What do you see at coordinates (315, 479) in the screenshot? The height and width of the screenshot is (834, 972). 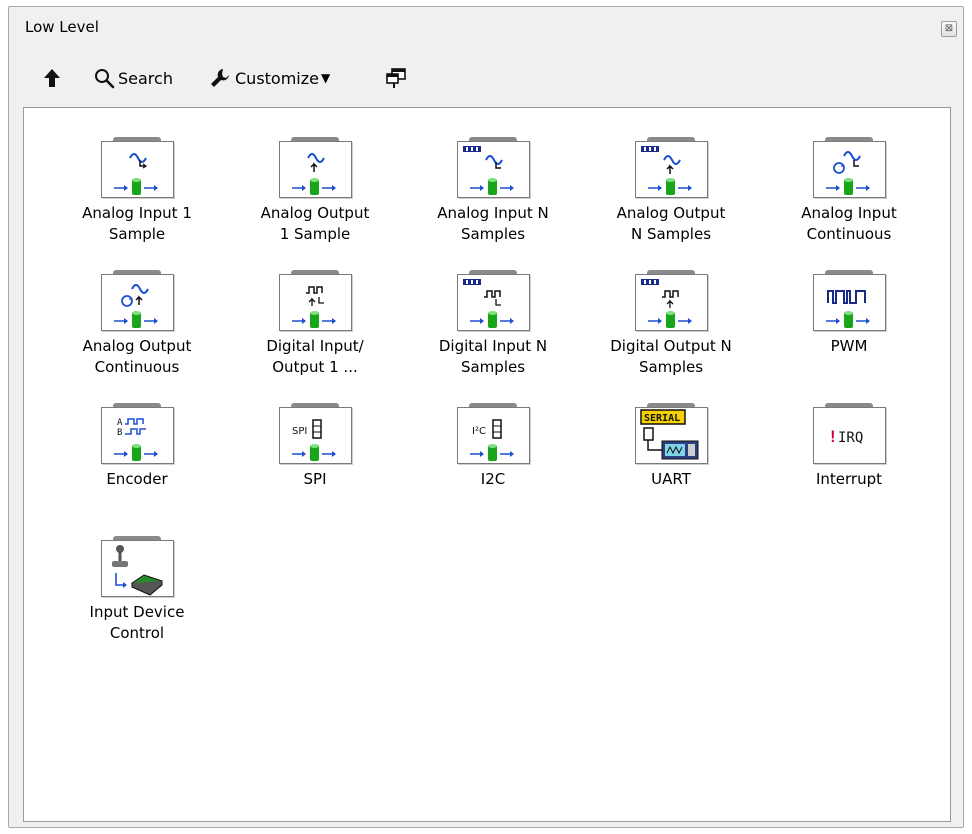 I see `item-label-line1: SPI` at bounding box center [315, 479].